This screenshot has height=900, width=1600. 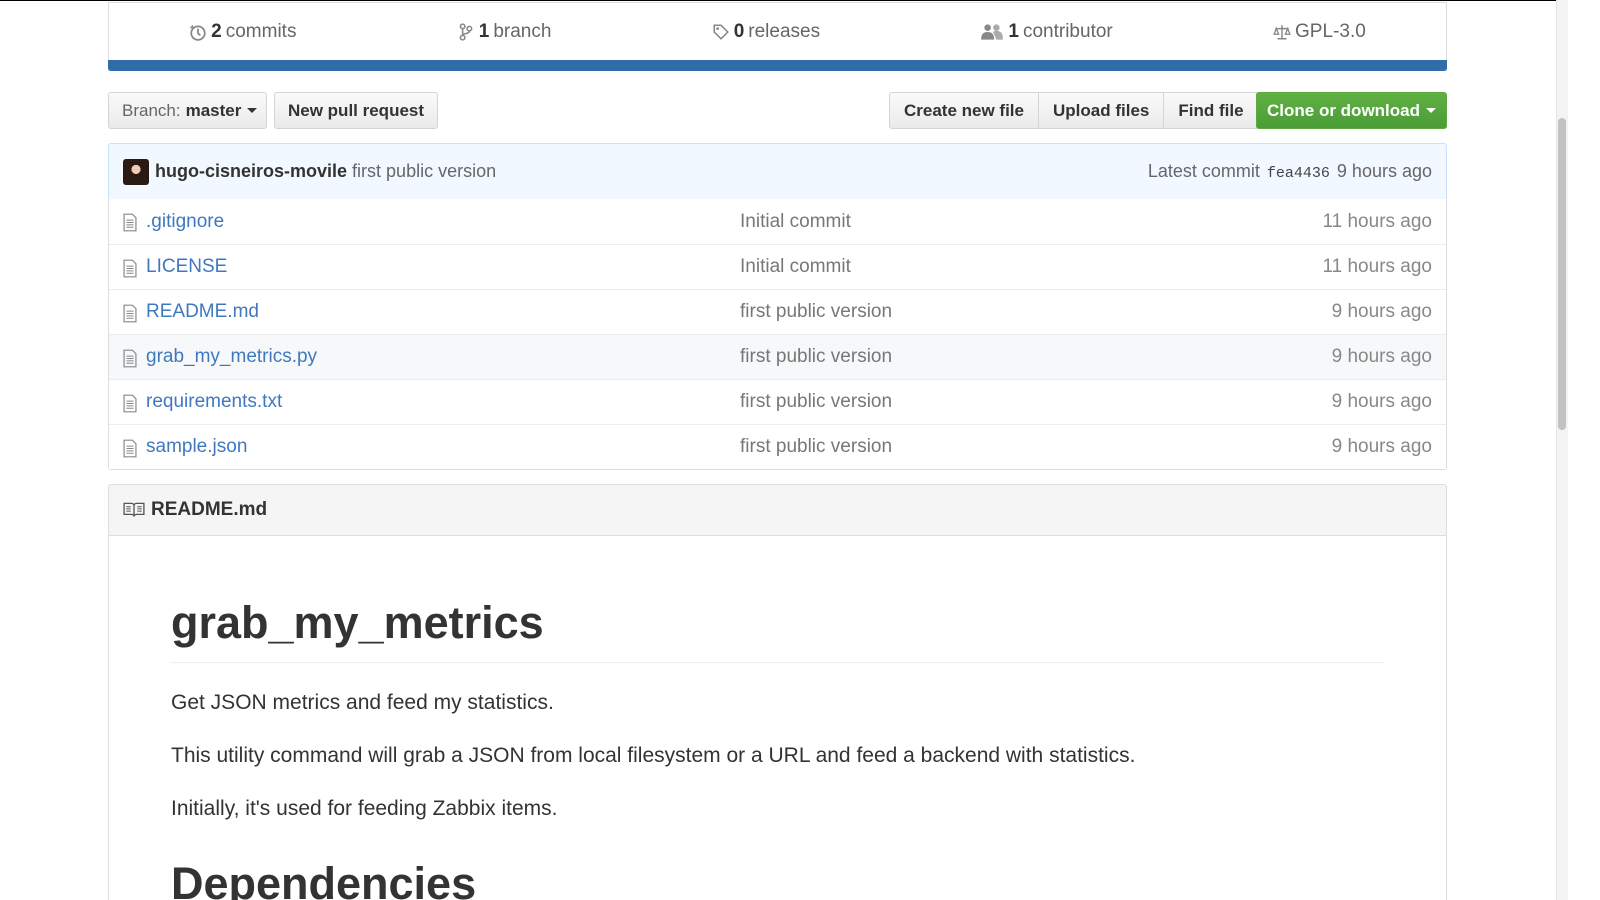 What do you see at coordinates (151, 110) in the screenshot?
I see `branch-select-label: Branch:` at bounding box center [151, 110].